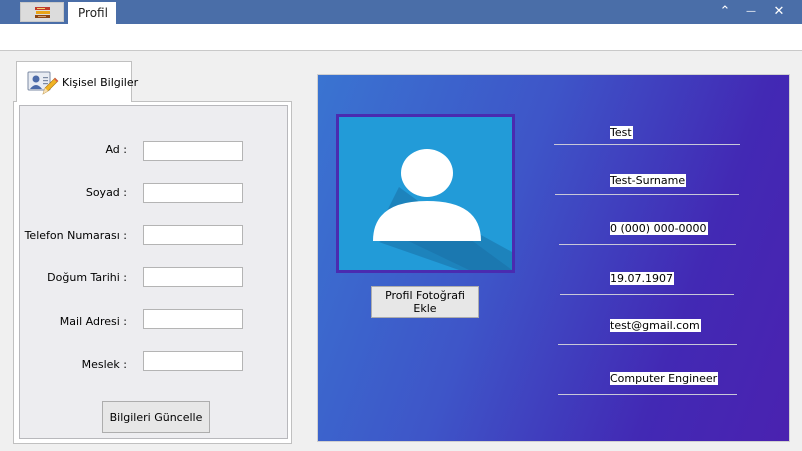  What do you see at coordinates (193, 193) in the screenshot?
I see `soyad-input` at bounding box center [193, 193].